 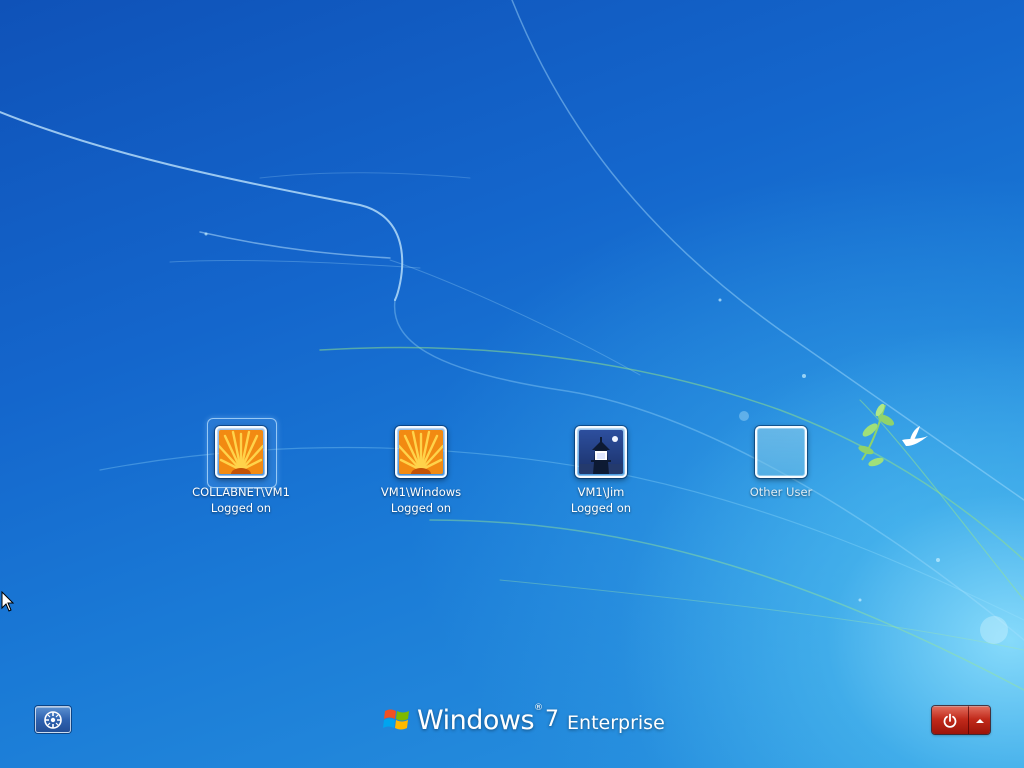 I want to click on lighthouse-picture-icon, so click(x=601, y=452).